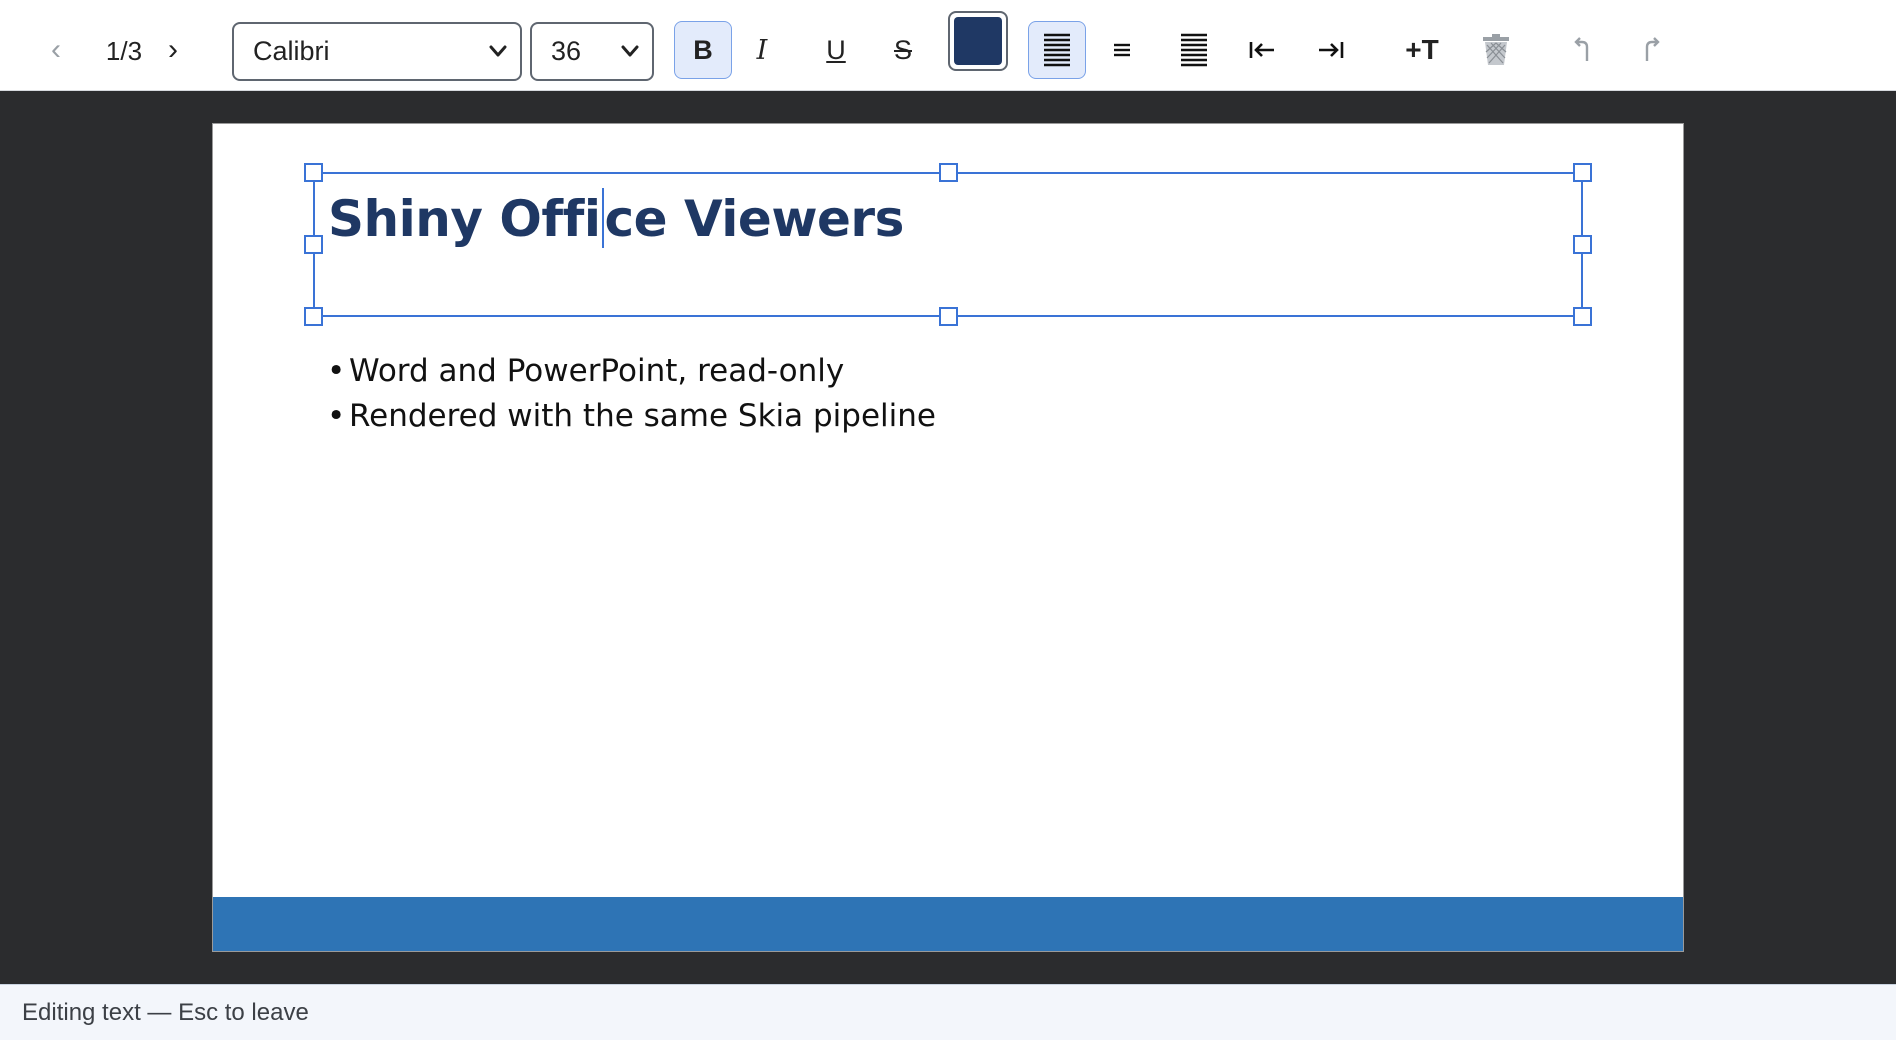 This screenshot has height=1040, width=1896. I want to click on redo-icon, so click(1652, 49).